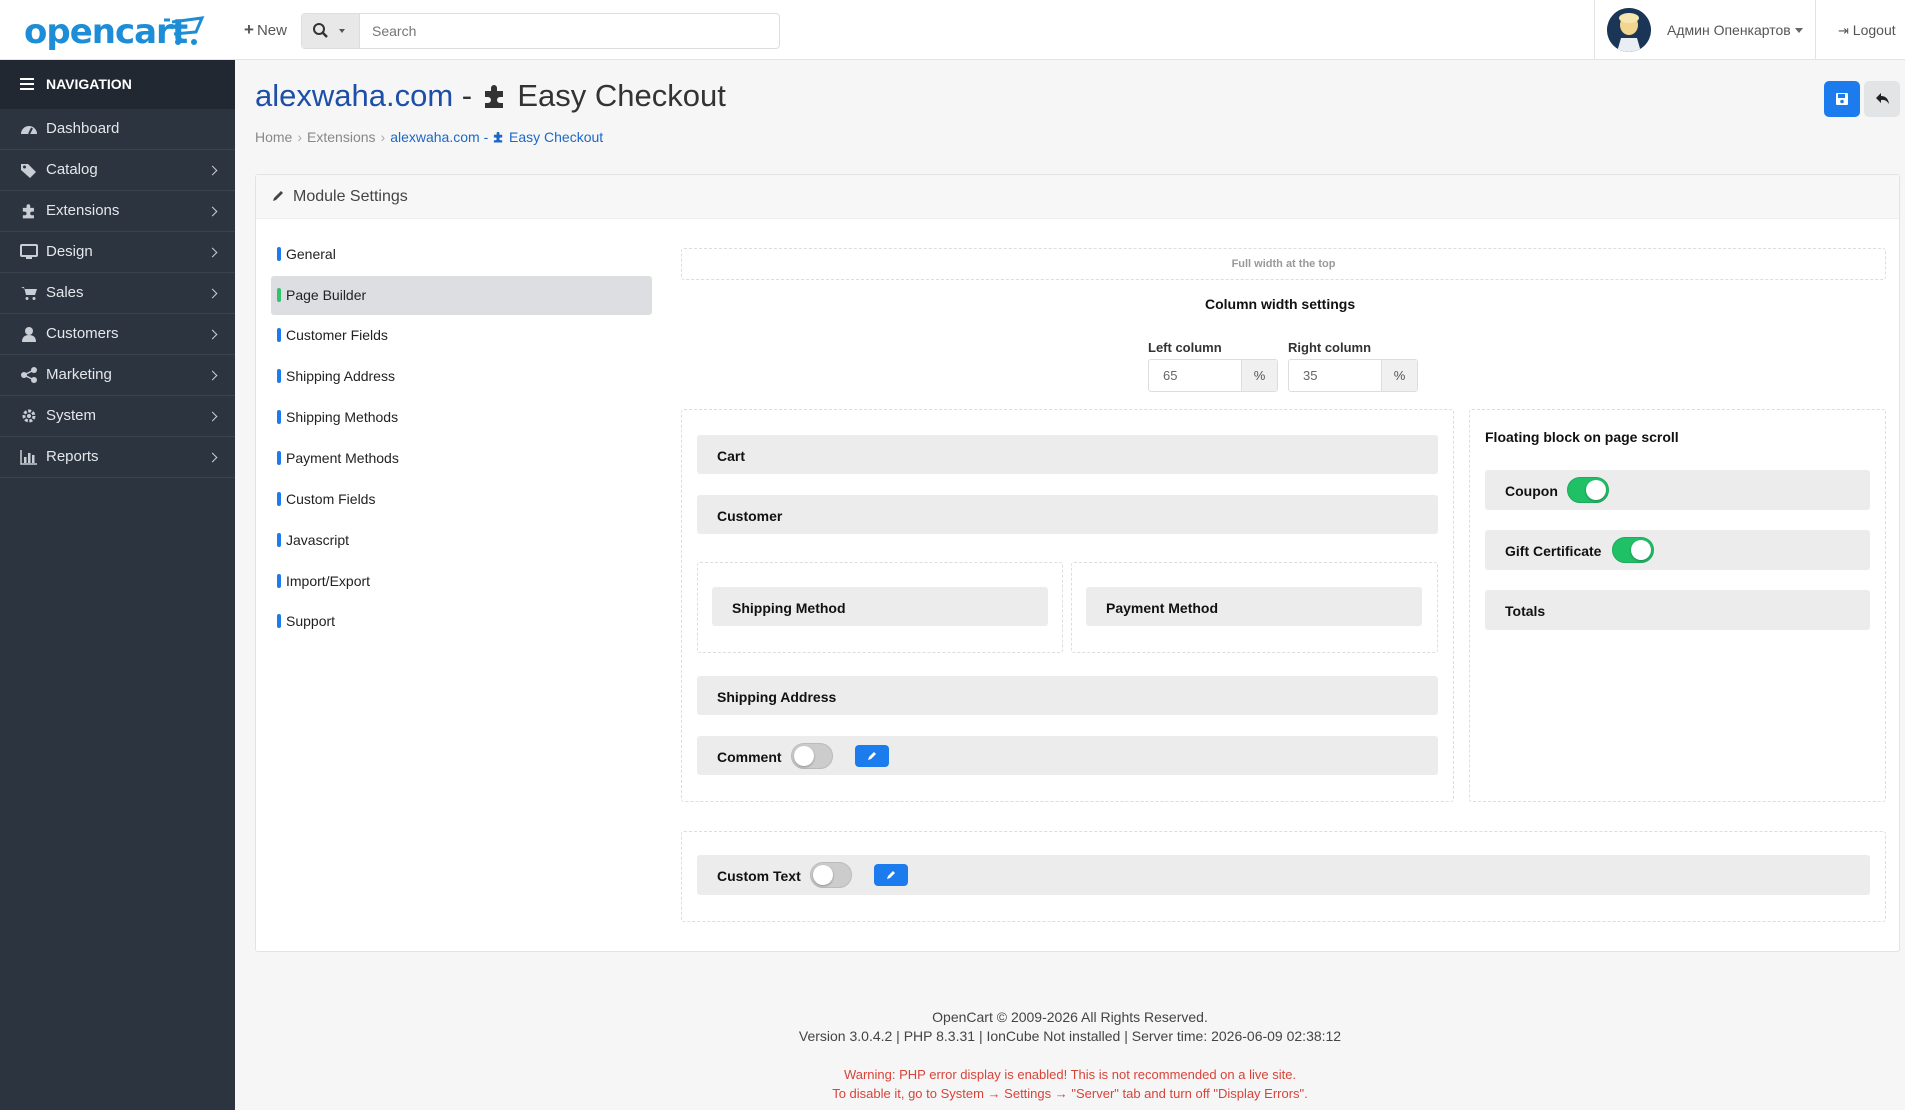 The width and height of the screenshot is (1905, 1110). What do you see at coordinates (750, 516) in the screenshot?
I see `customer-block-label: Customer` at bounding box center [750, 516].